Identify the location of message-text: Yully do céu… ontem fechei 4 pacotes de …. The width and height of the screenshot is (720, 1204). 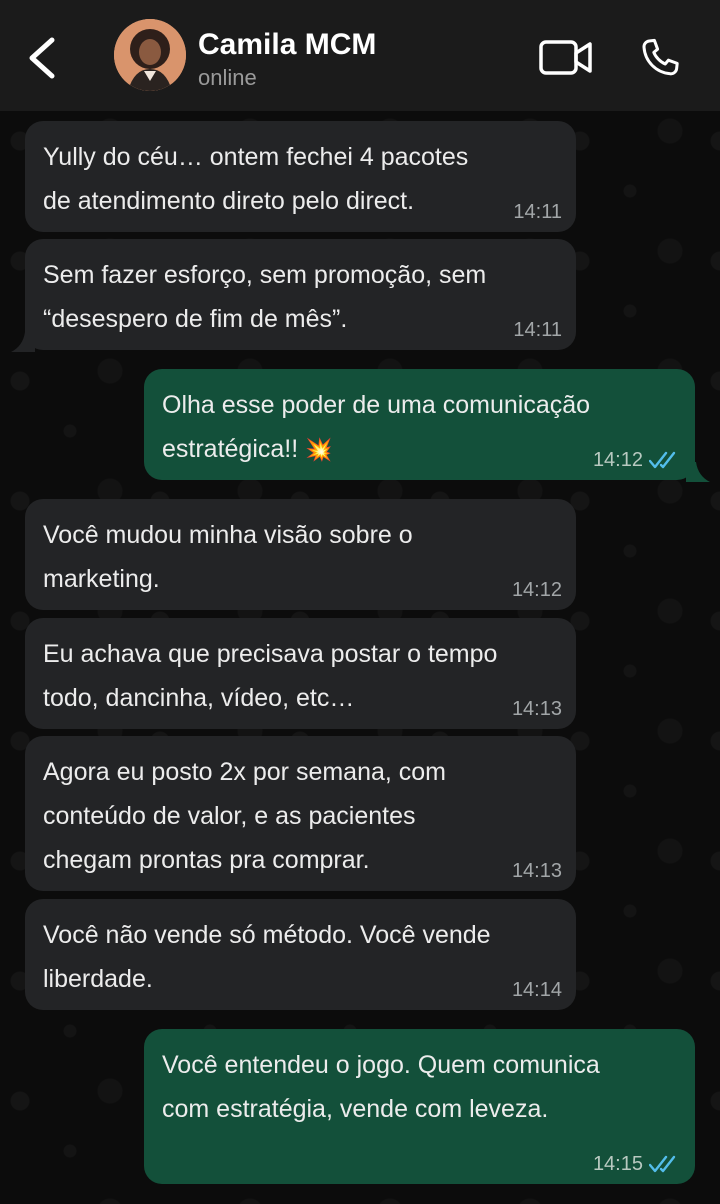
(256, 179).